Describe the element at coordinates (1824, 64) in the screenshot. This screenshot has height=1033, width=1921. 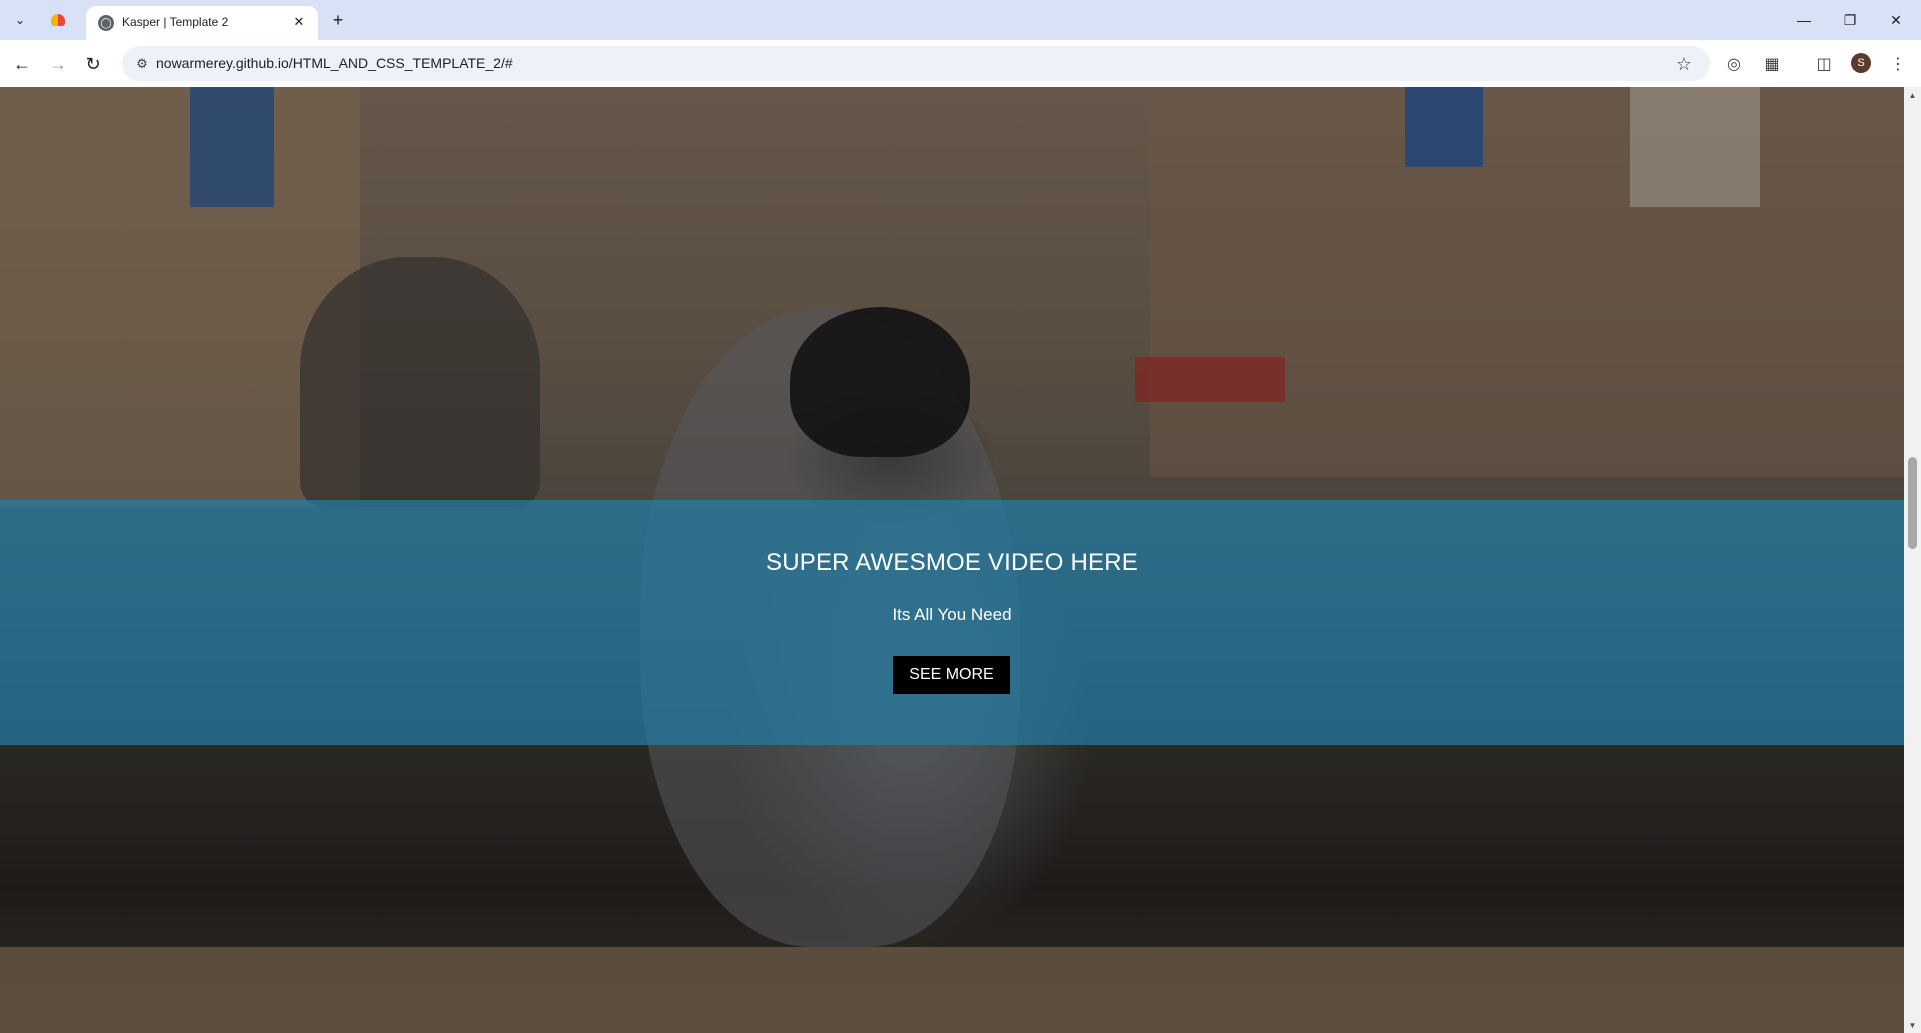
I see `side-panel-icon: ◫` at that location.